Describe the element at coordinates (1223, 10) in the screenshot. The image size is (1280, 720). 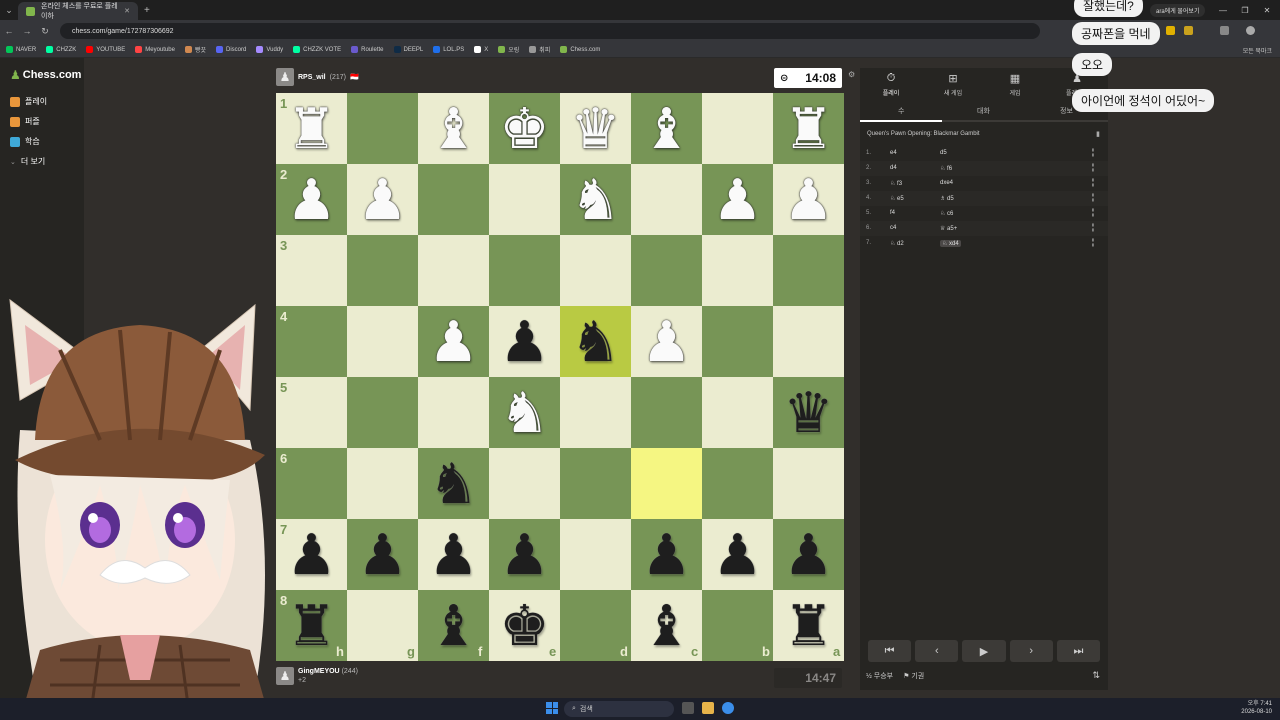
I see `minimize-icon: —` at that location.